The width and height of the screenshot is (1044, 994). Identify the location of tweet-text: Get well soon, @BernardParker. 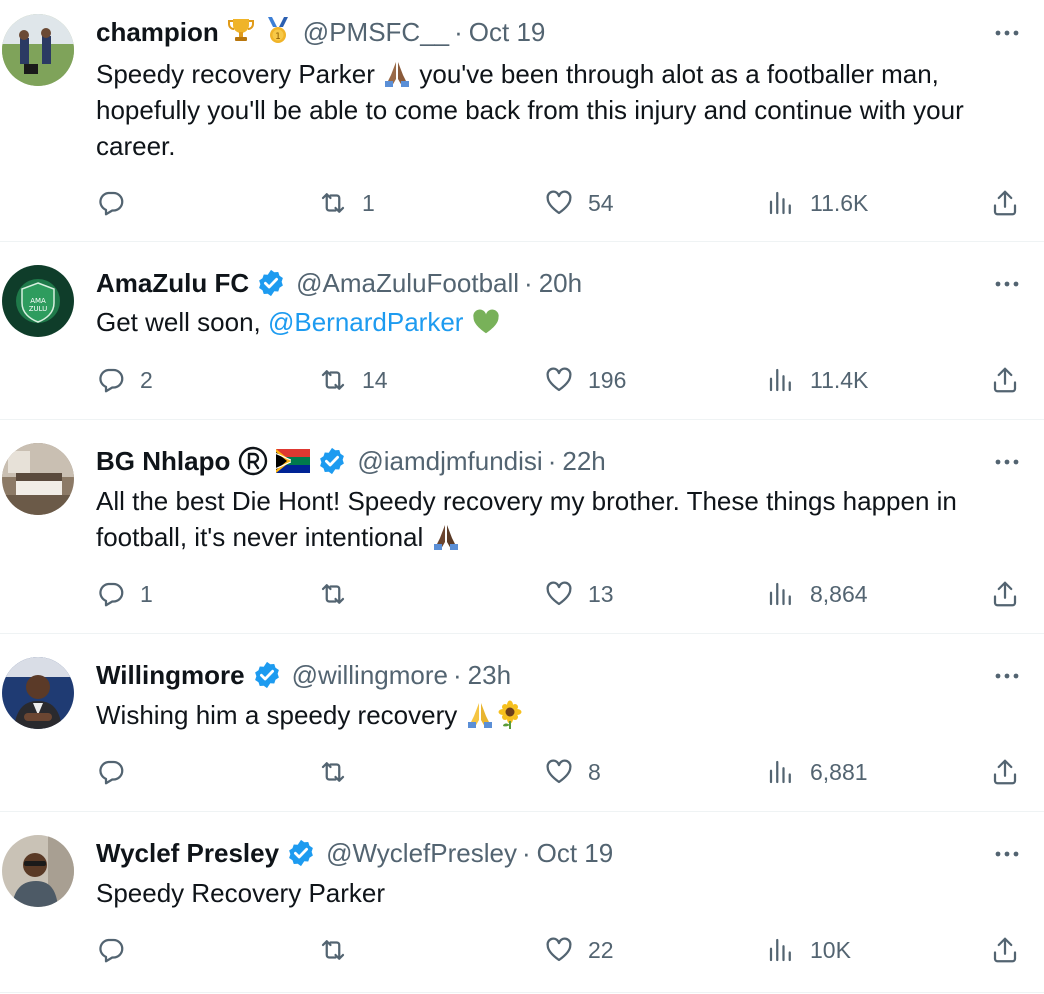
(556, 322).